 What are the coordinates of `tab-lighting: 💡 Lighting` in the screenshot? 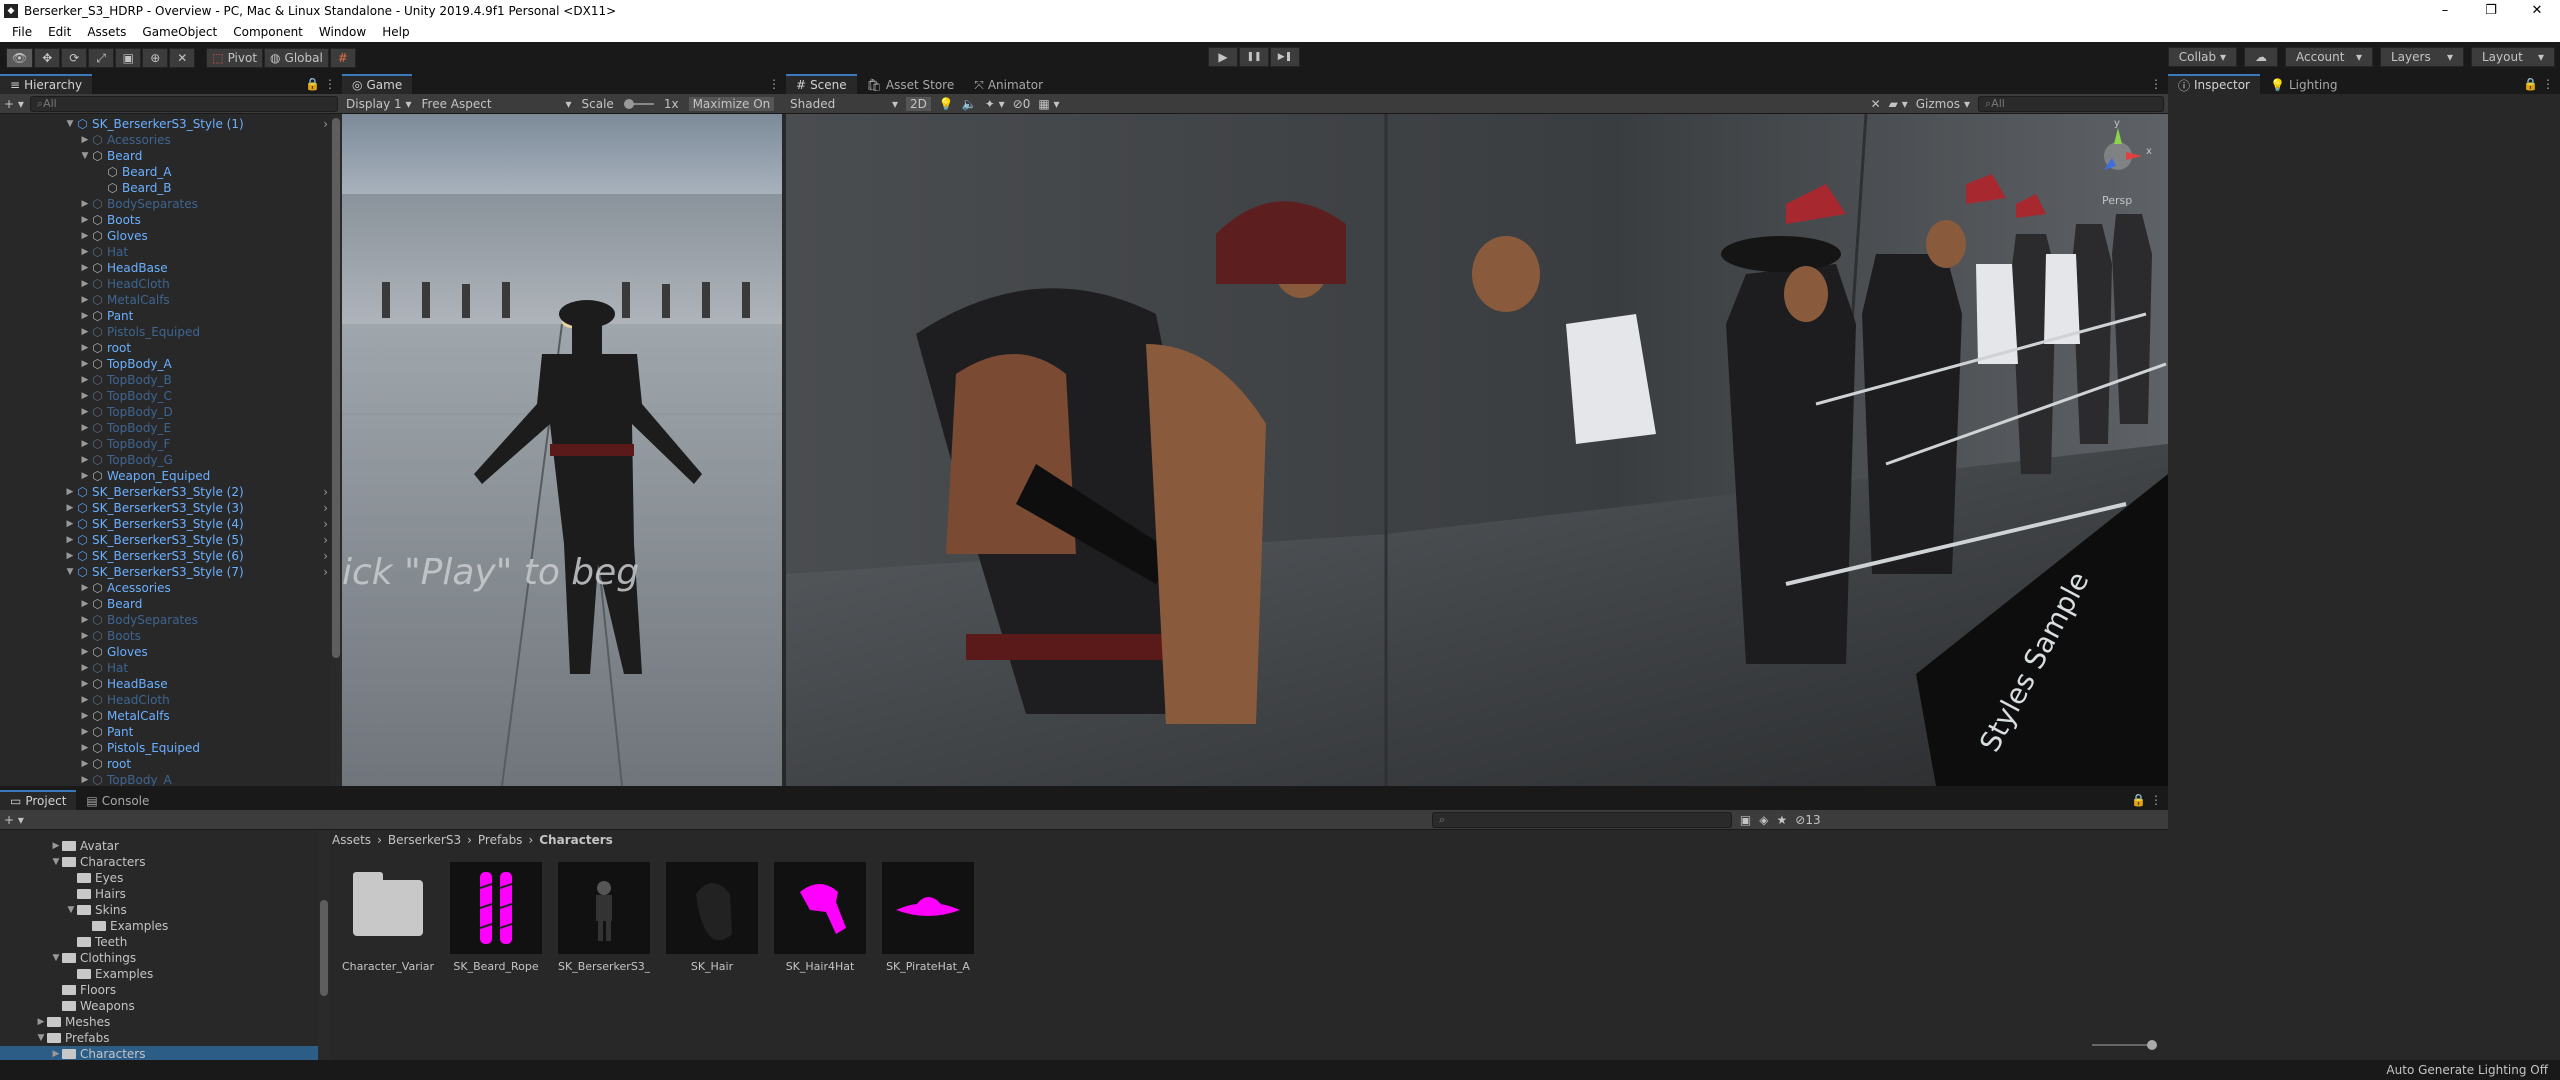 It's located at (2304, 84).